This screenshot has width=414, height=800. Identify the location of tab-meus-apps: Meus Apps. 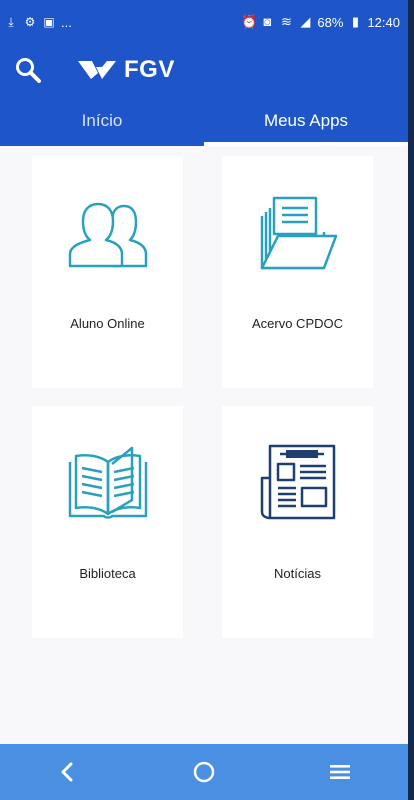
(306, 121).